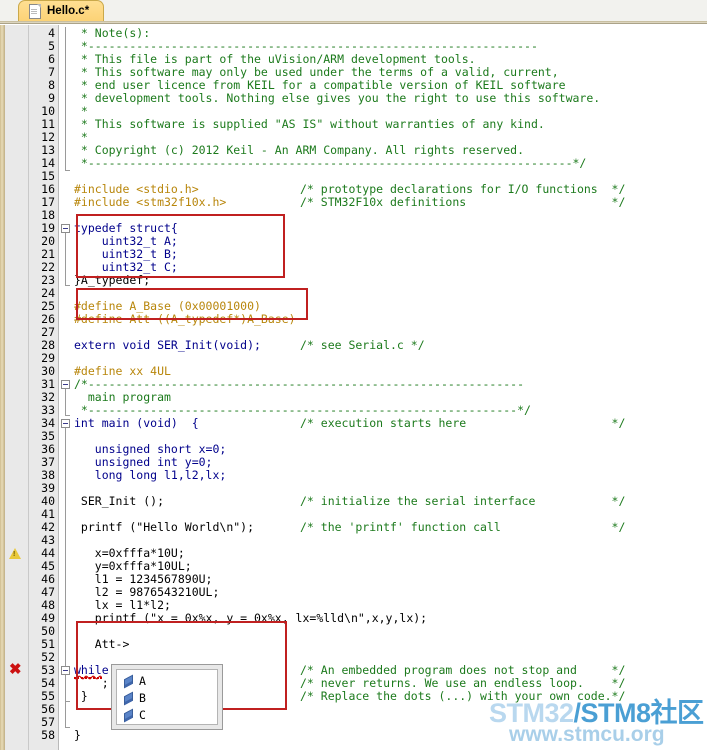 This screenshot has width=707, height=750. I want to click on autocomplete-item: C, so click(167, 715).